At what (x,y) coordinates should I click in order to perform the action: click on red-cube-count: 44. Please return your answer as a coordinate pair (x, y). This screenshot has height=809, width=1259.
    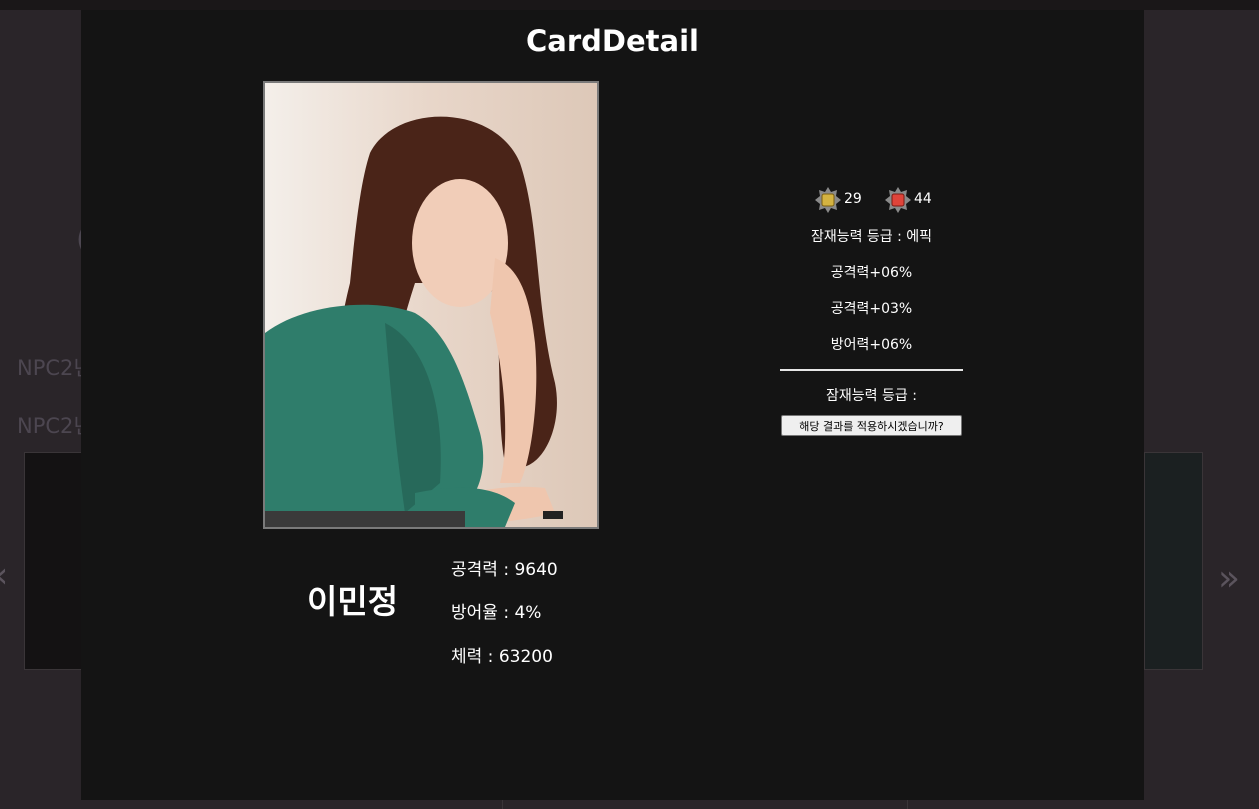
    Looking at the image, I should click on (923, 199).